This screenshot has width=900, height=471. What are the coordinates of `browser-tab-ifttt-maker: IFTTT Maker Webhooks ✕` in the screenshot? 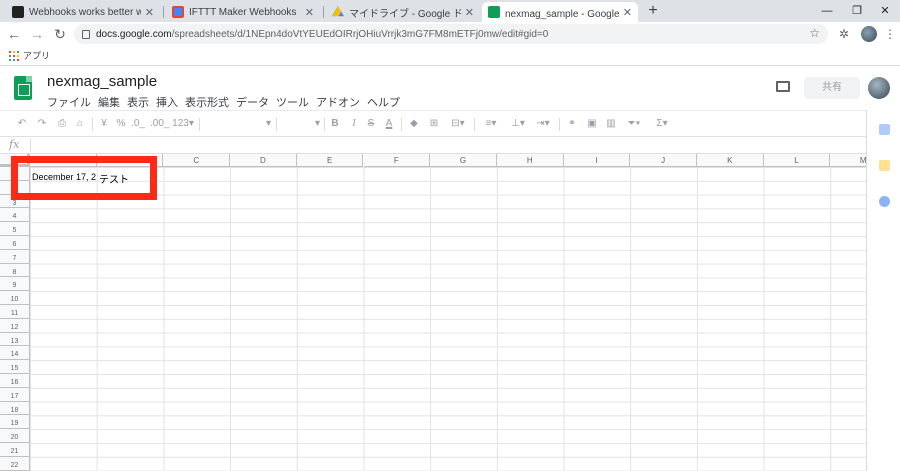 It's located at (243, 12).